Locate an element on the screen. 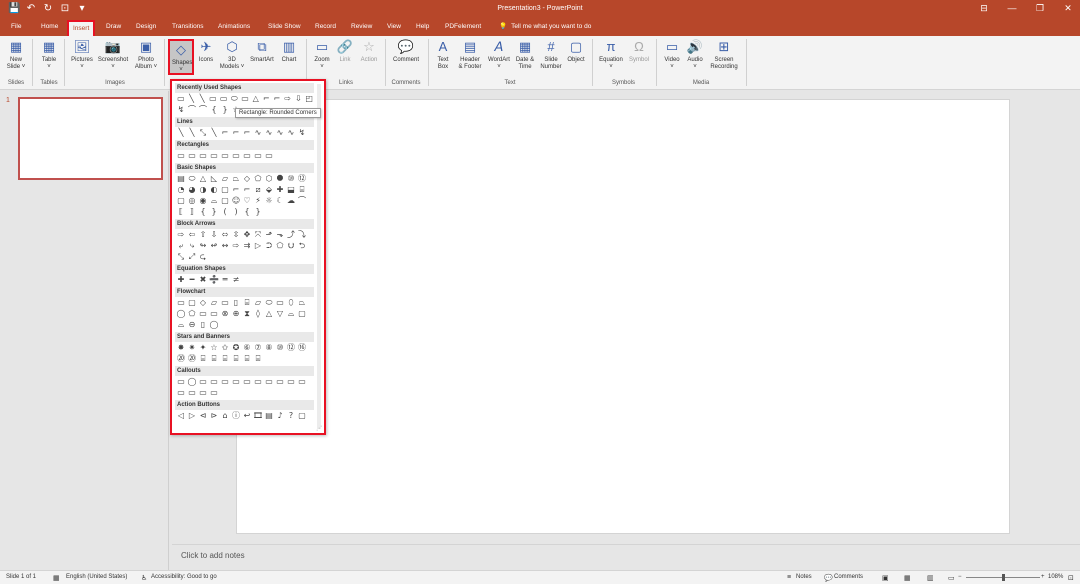  shape-option: } is located at coordinates (214, 212).